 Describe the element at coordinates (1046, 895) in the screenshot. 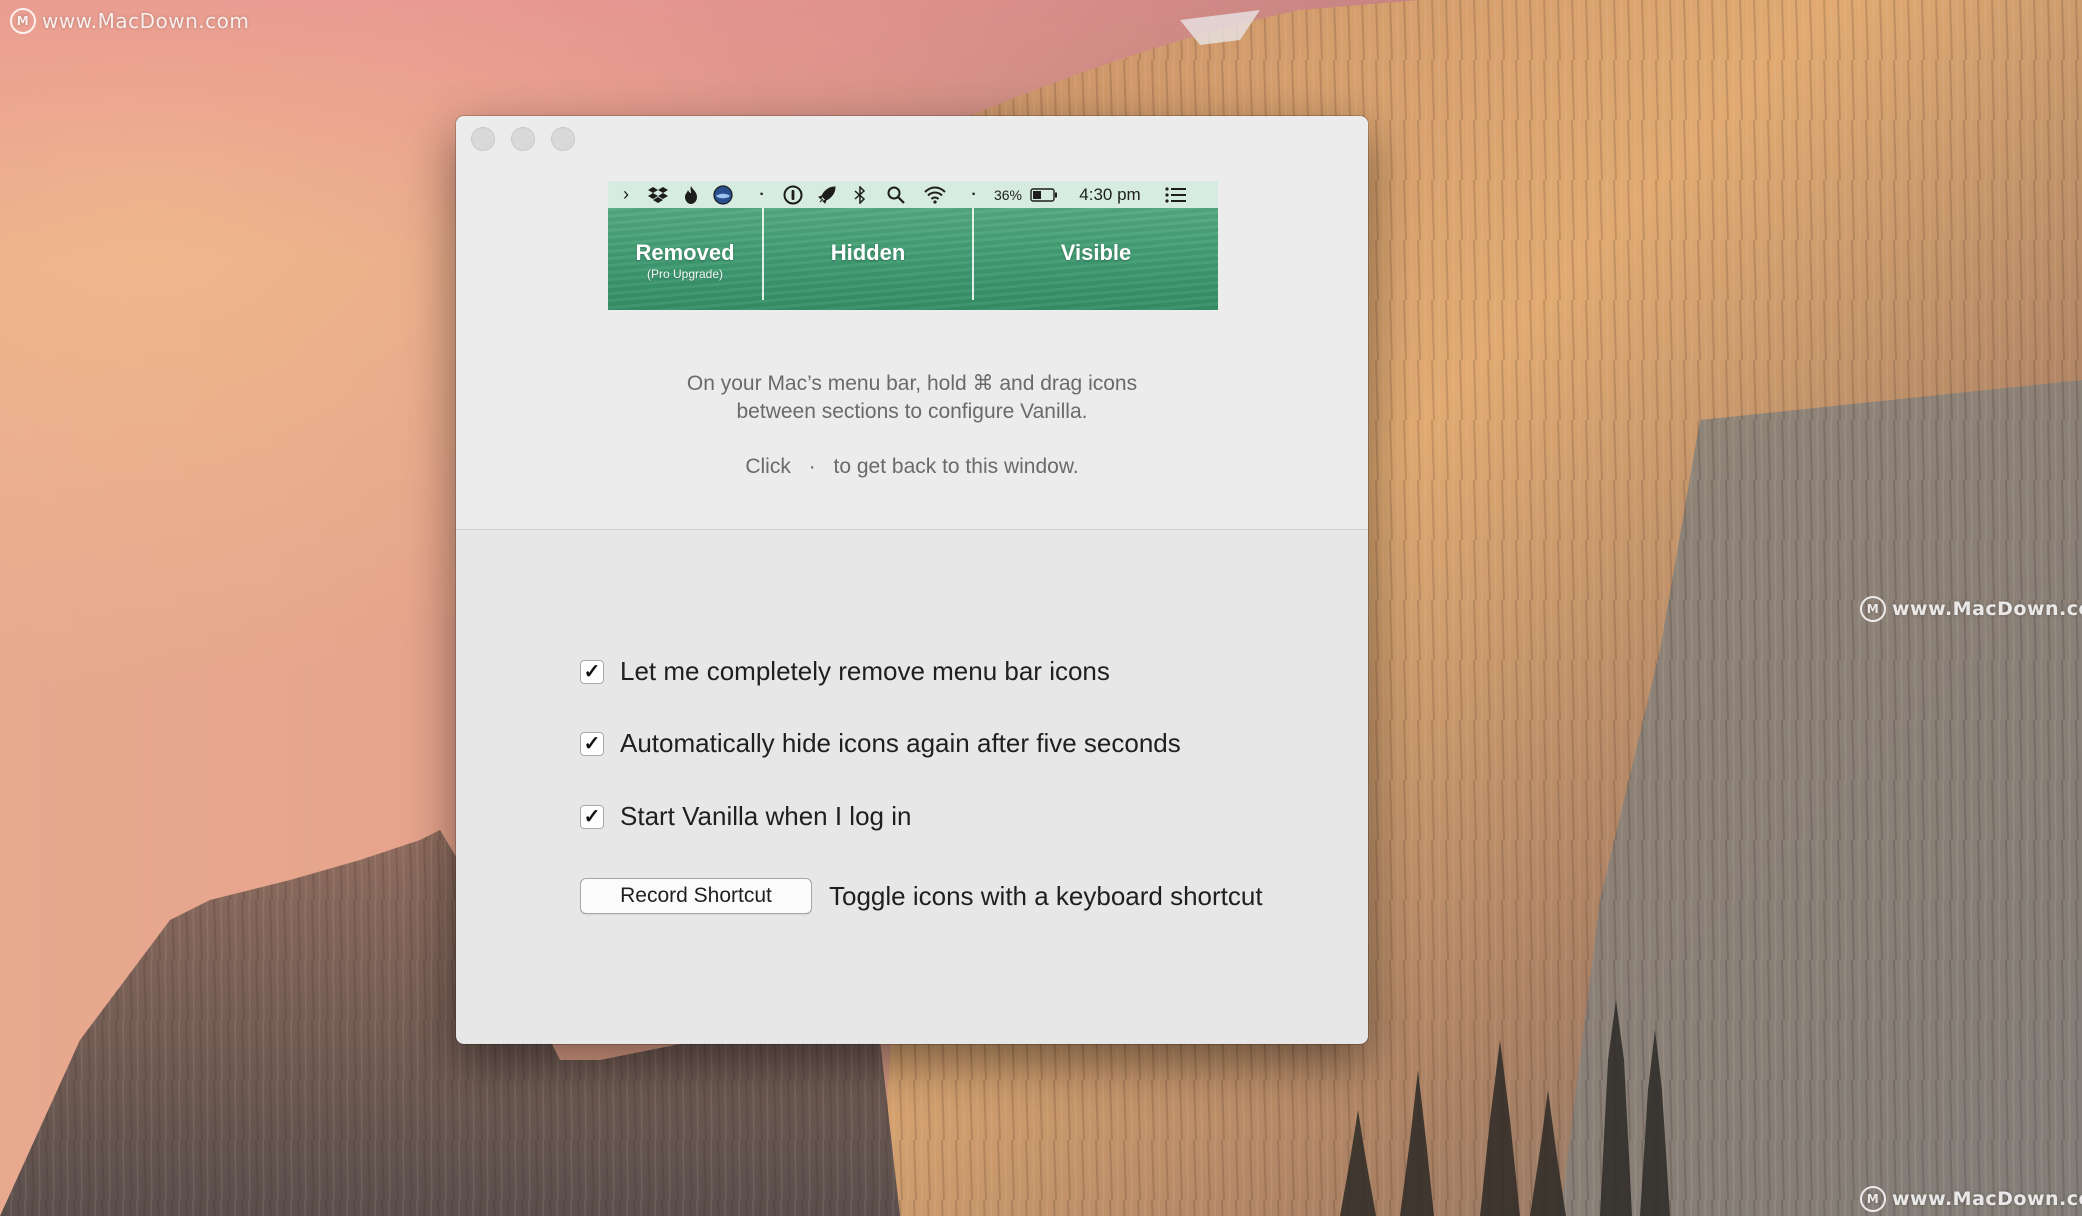

I see `shortcut-description: Toggle icons with a keyboard shortcut` at that location.